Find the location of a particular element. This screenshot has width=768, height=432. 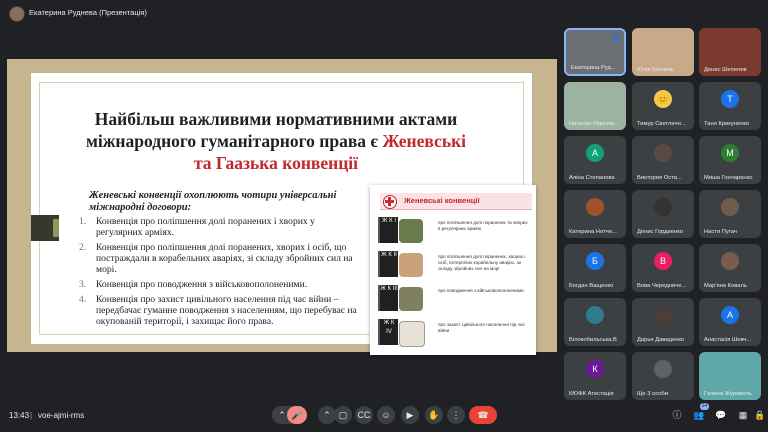

participant-tile: Ще 3 особи is located at coordinates (663, 376).